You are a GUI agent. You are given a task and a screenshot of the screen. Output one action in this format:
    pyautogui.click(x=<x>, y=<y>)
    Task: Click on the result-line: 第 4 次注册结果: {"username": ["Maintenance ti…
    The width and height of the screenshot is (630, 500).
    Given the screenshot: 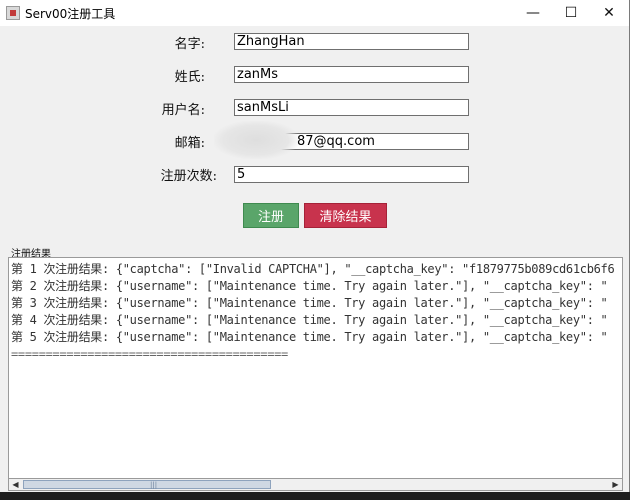 What is the action you would take?
    pyautogui.click(x=309, y=320)
    